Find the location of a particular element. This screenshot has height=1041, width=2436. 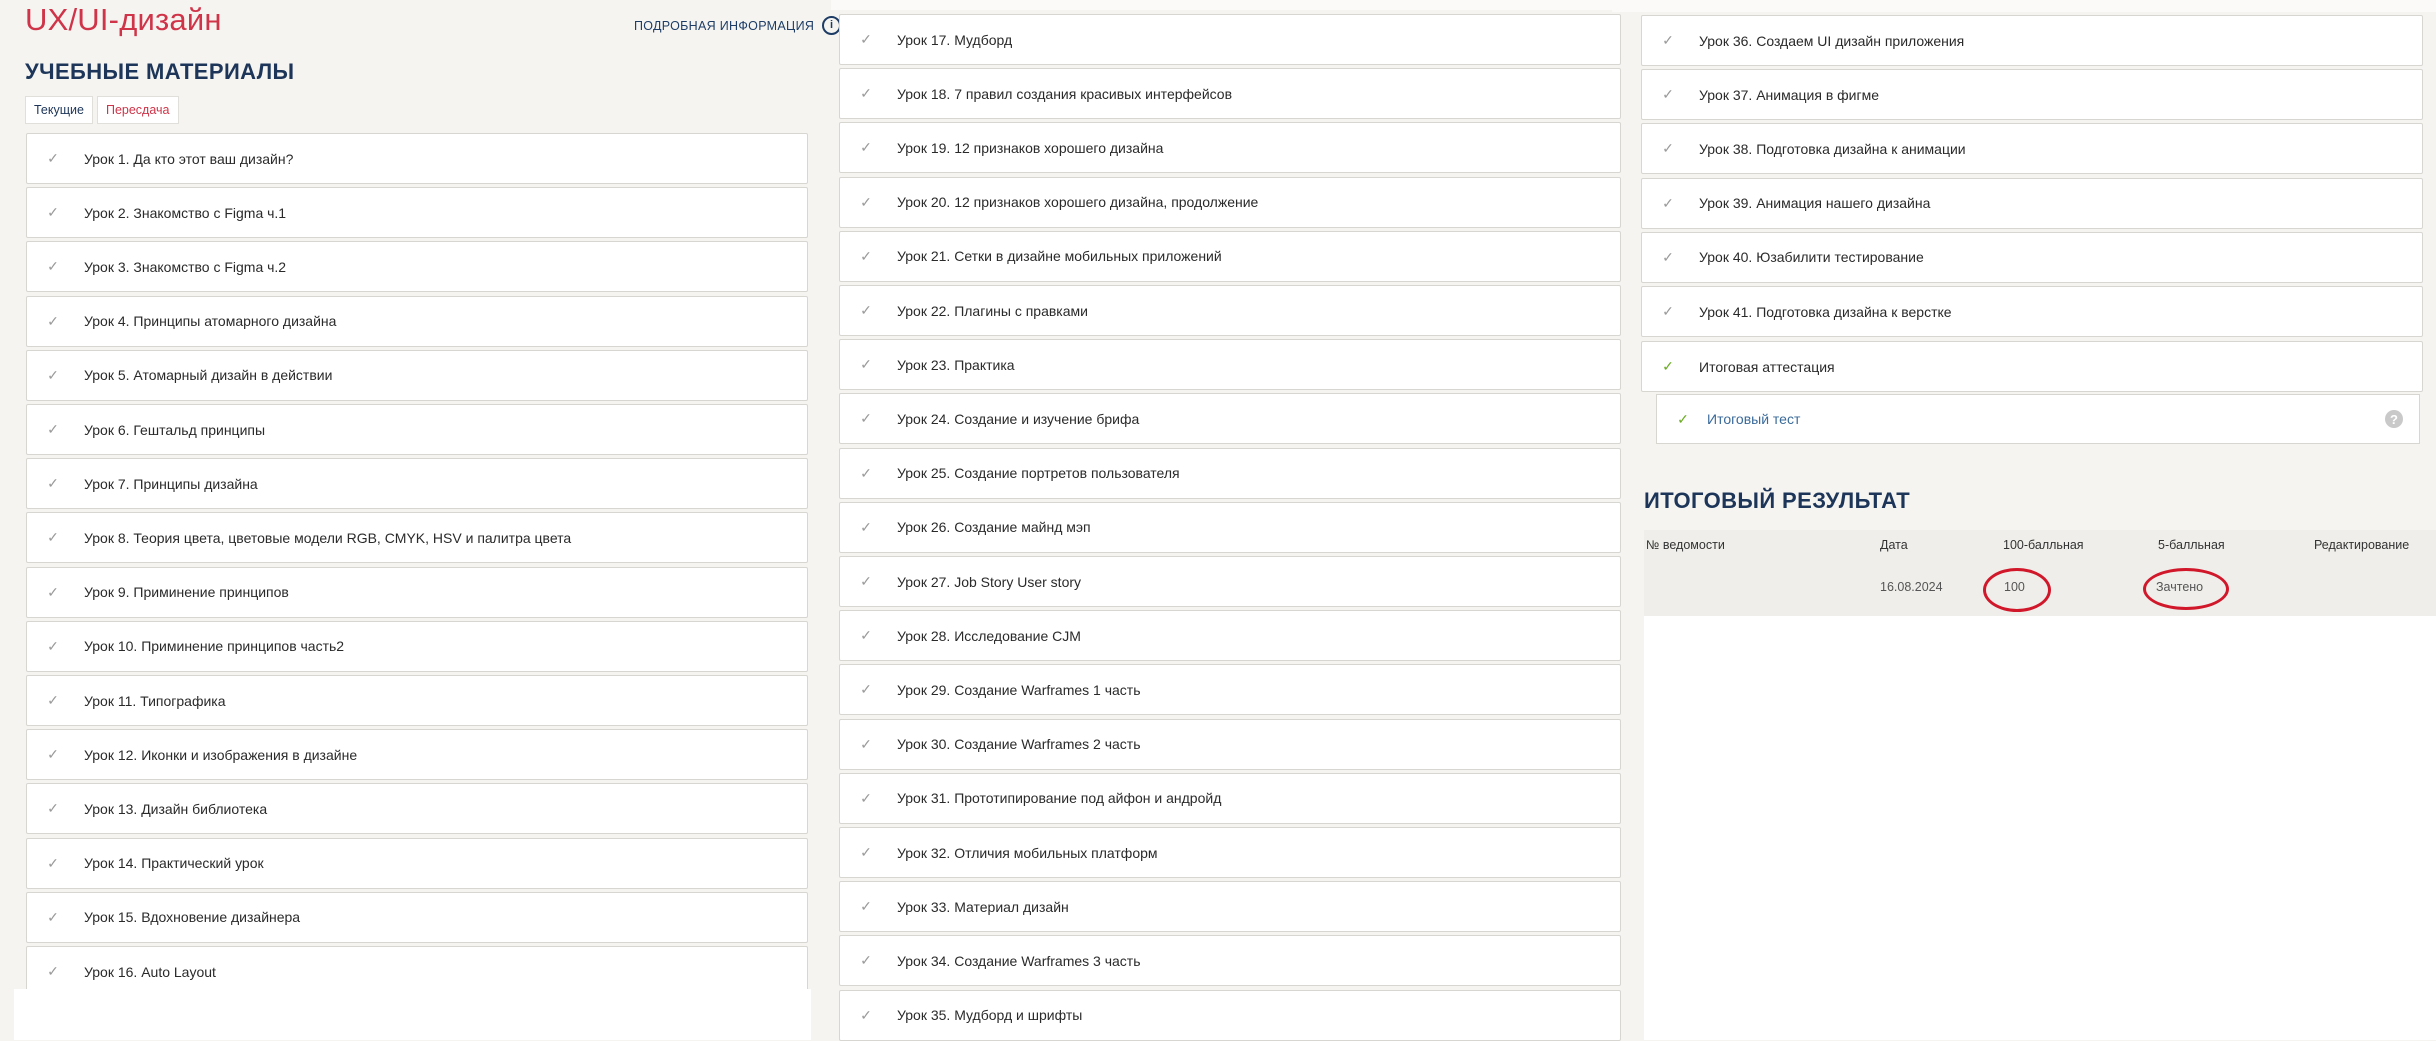

lesson-item: ✓ Урок 41. Подготовка дизайна к верстке is located at coordinates (2032, 311).